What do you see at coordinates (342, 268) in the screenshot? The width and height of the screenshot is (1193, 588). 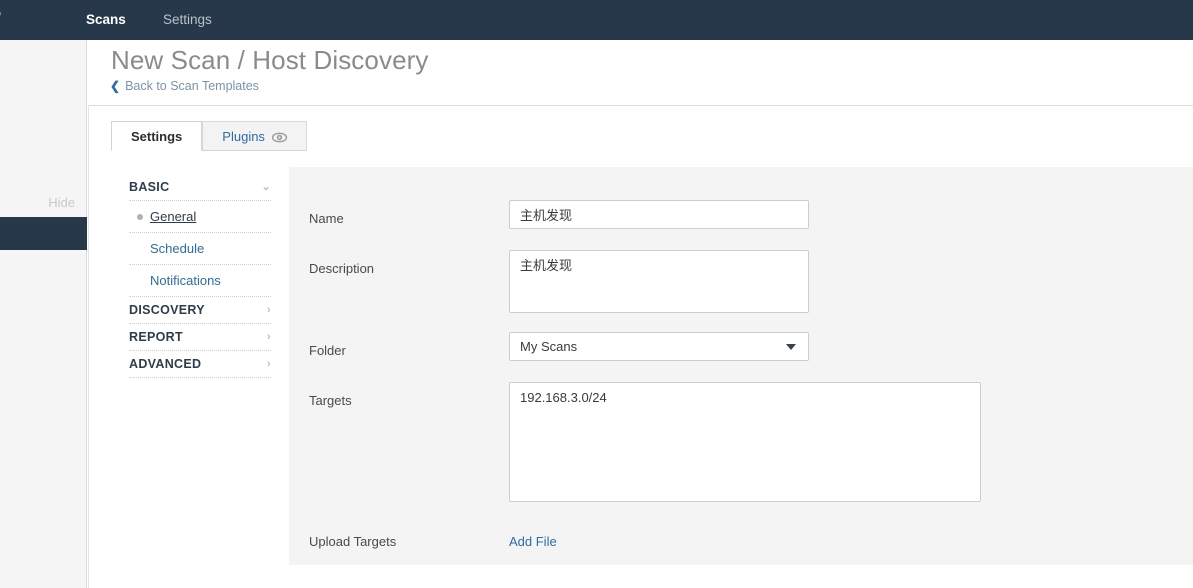 I see `description-field-label: Description` at bounding box center [342, 268].